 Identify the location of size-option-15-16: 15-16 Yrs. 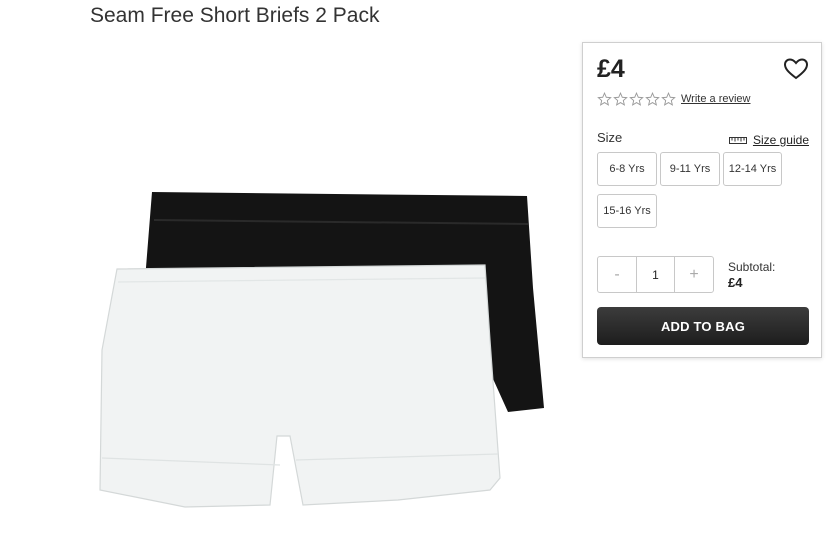
(627, 211).